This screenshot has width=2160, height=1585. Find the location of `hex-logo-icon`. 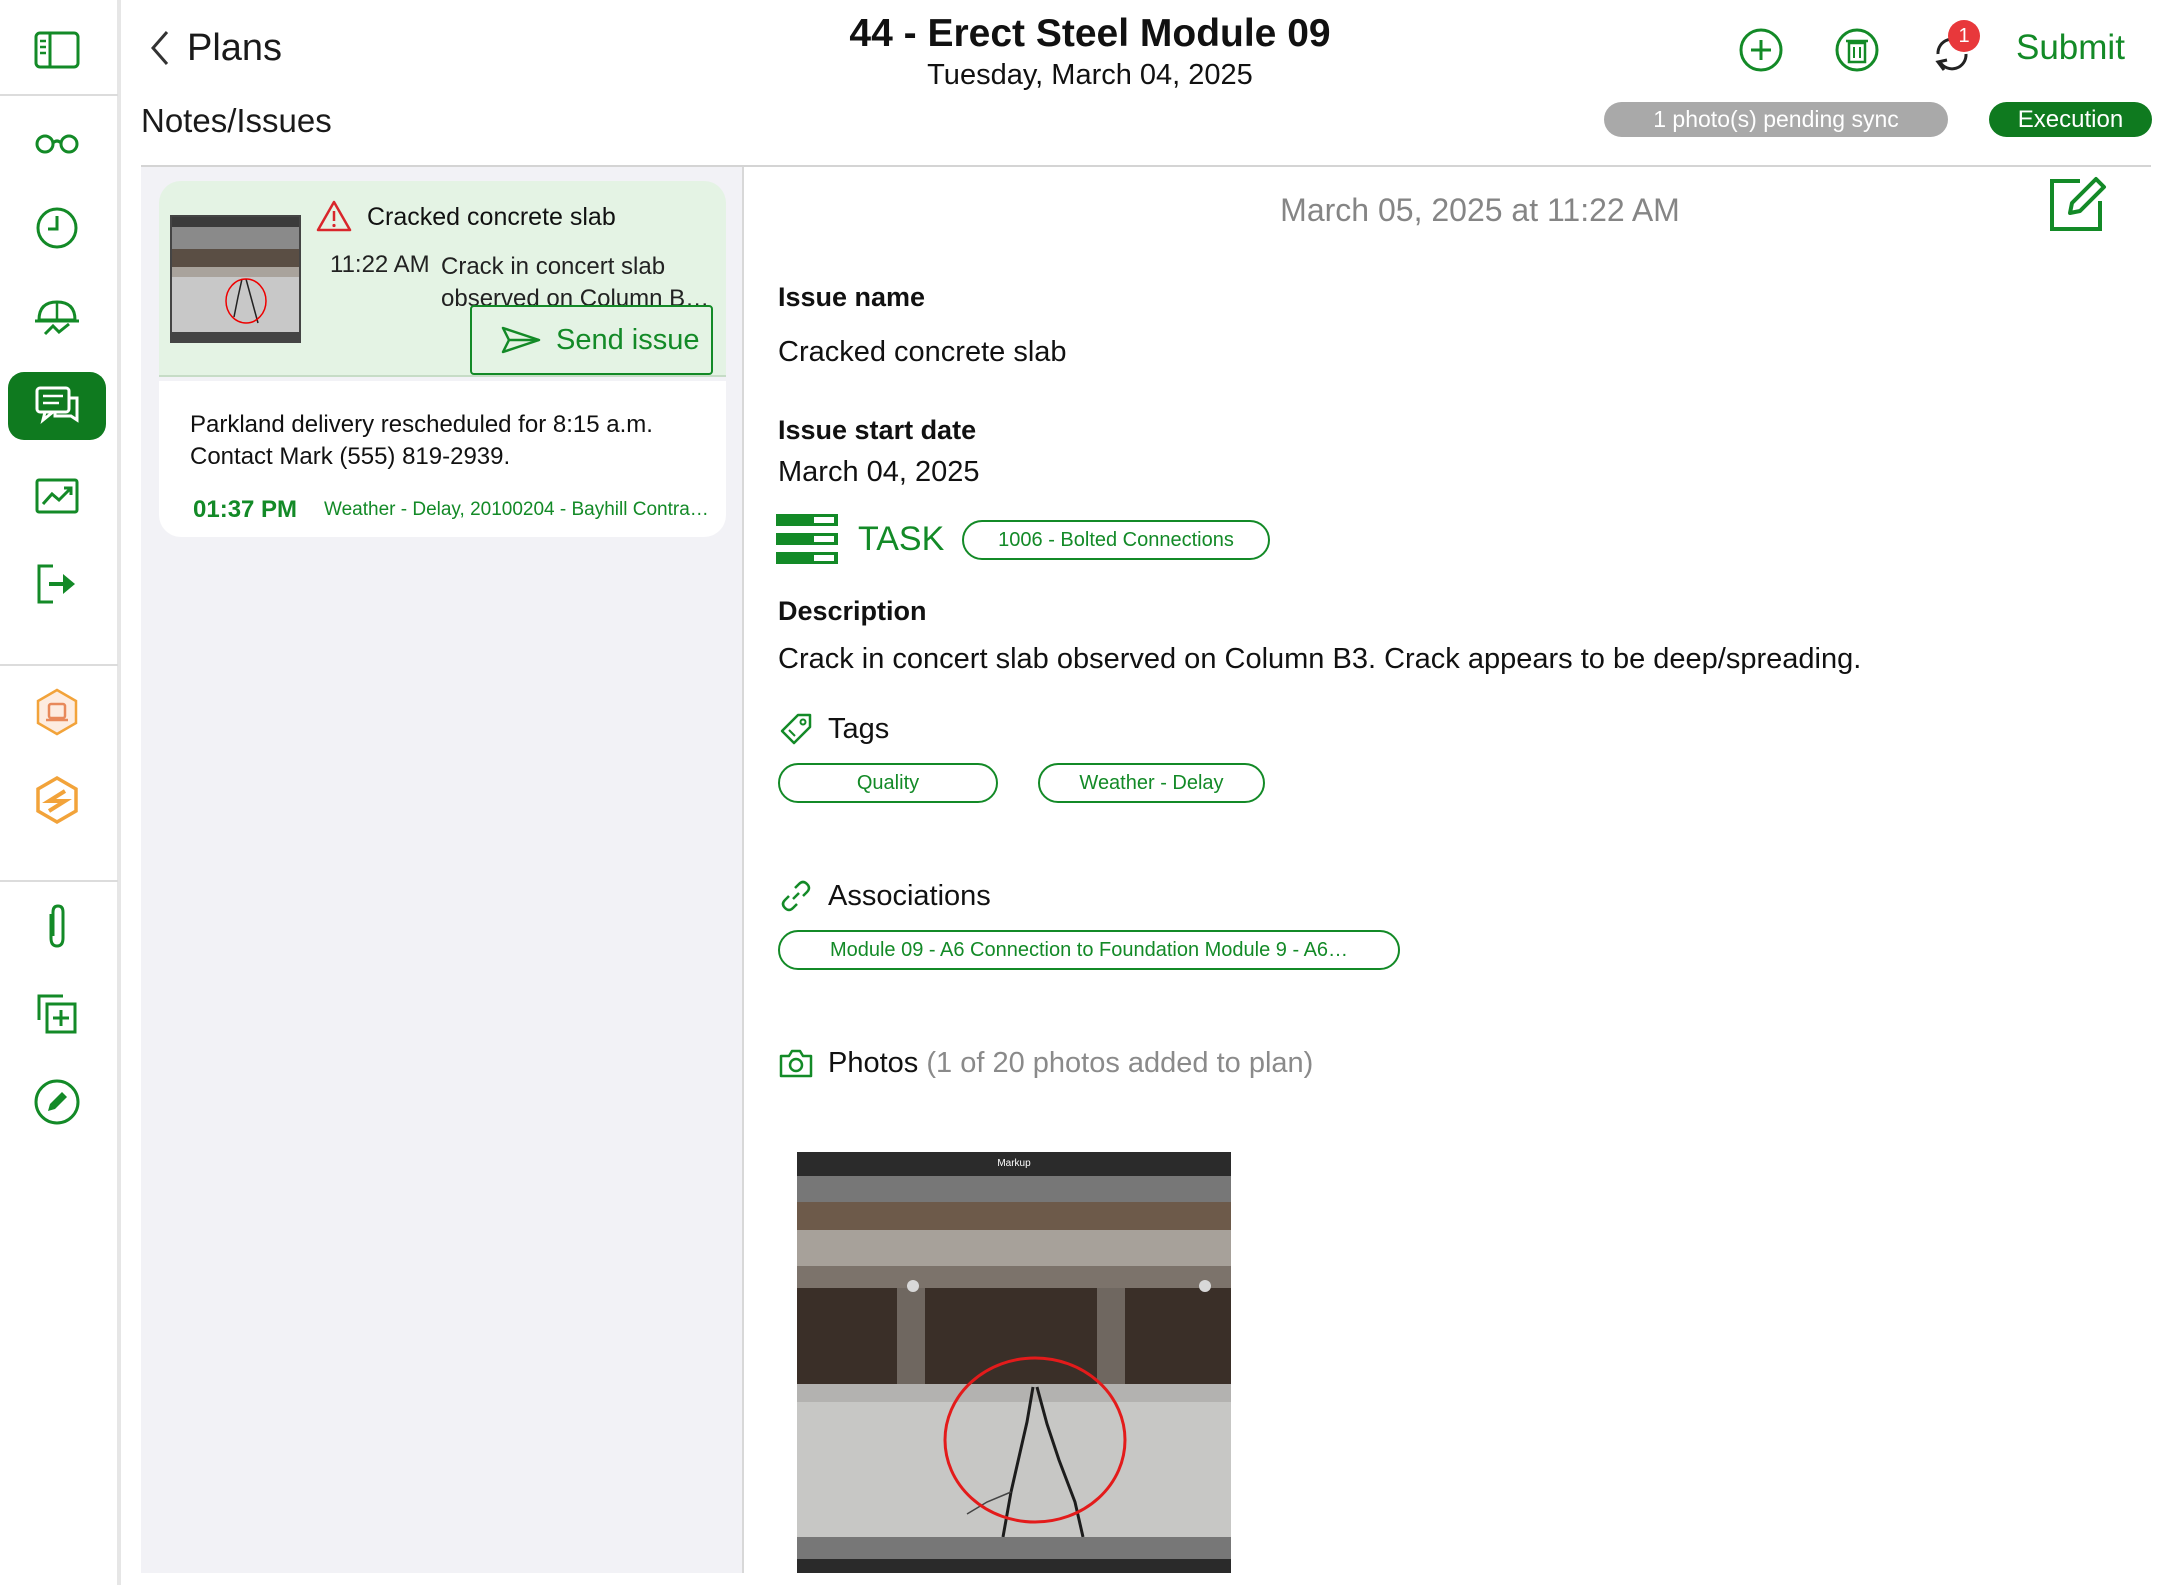

hex-logo-icon is located at coordinates (57, 800).